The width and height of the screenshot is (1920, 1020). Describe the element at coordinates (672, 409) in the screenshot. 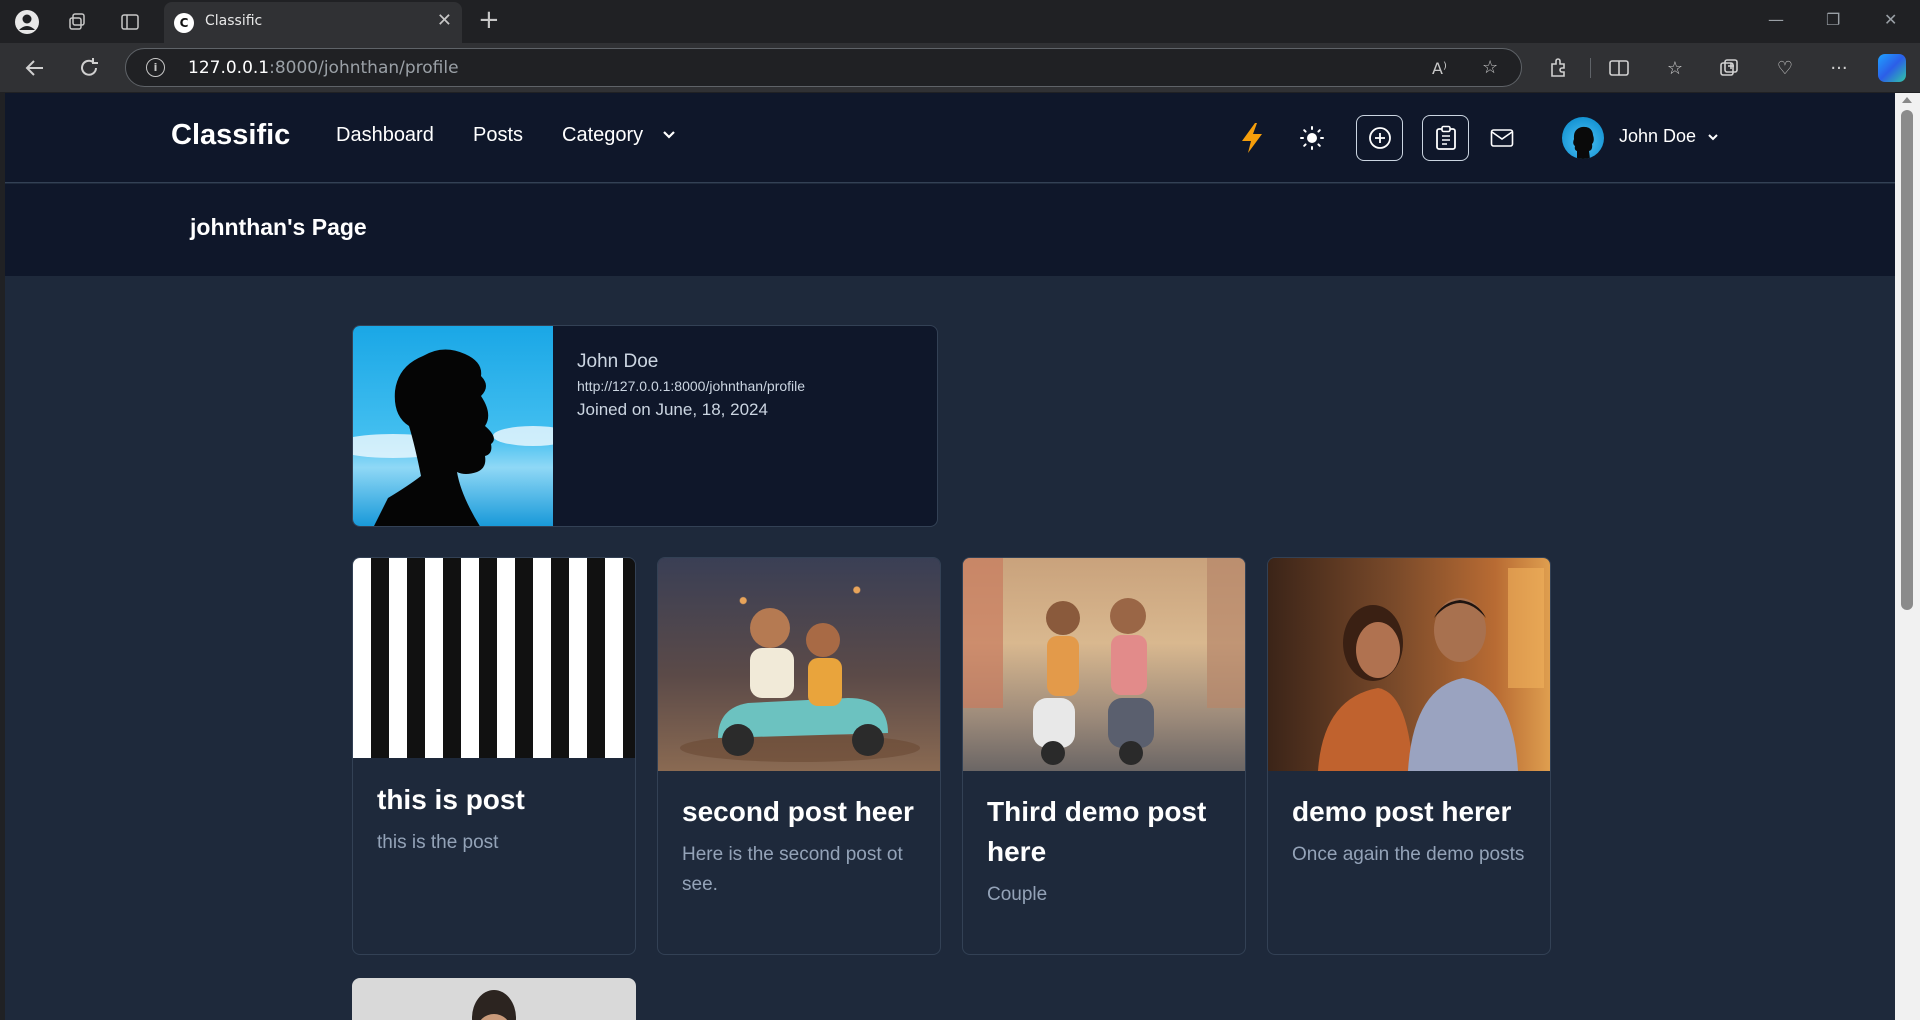

I see `profile-joined-date: Joined on June, 18, 2024` at that location.